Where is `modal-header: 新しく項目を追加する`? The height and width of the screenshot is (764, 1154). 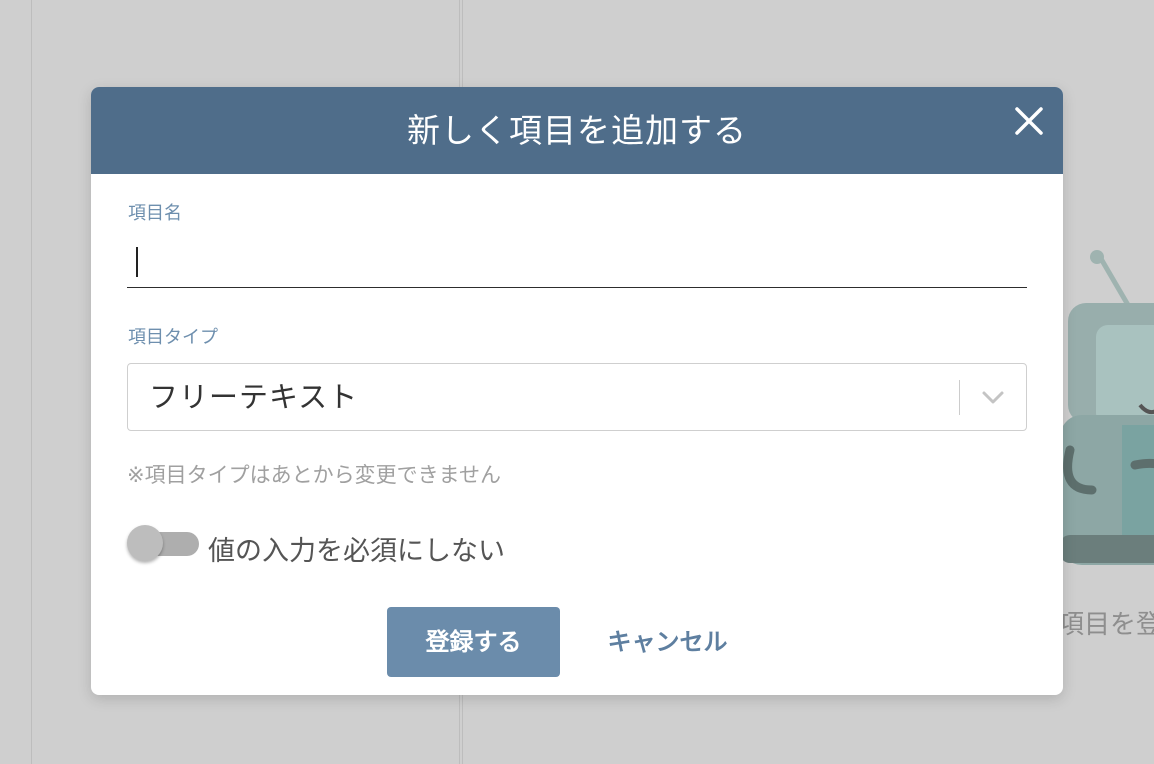
modal-header: 新しく項目を追加する is located at coordinates (577, 130).